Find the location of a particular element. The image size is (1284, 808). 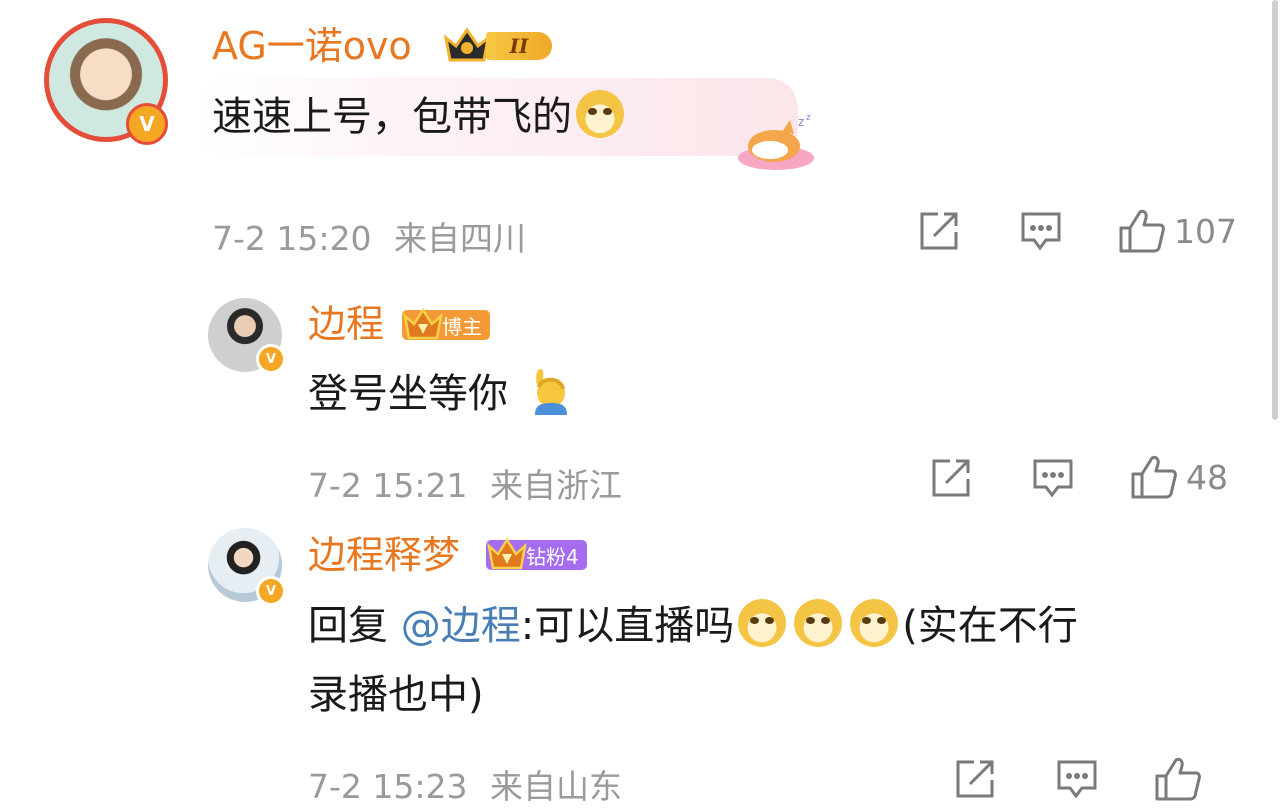

username: AG一诺ovo is located at coordinates (312, 46).